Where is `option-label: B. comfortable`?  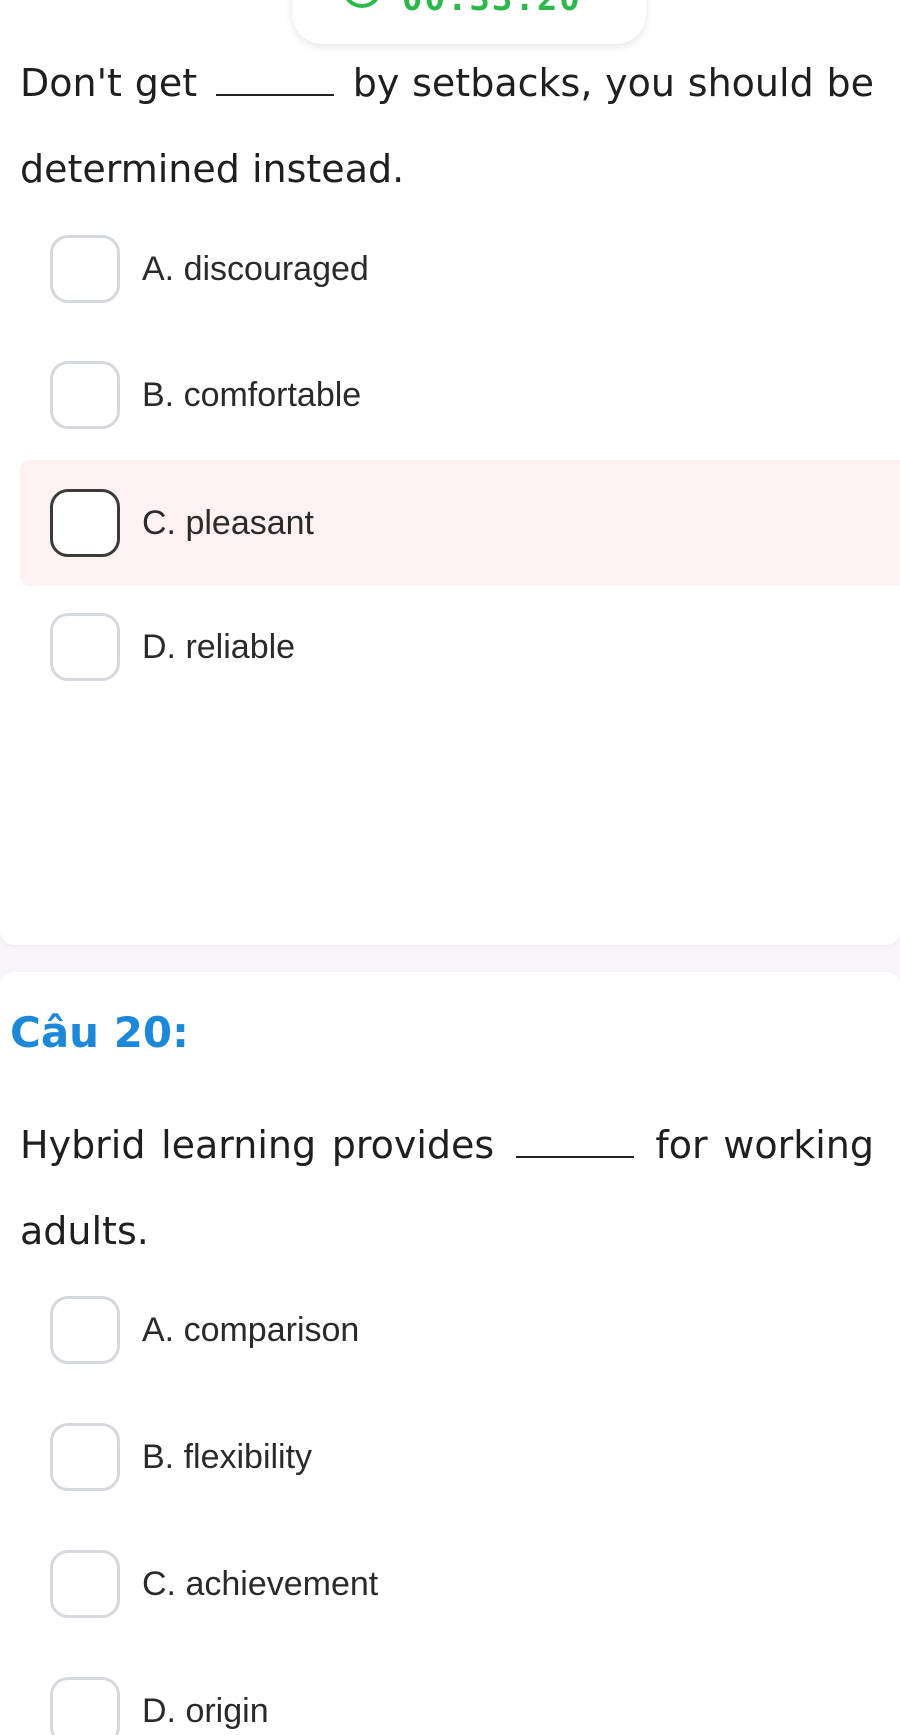 option-label: B. comfortable is located at coordinates (252, 394).